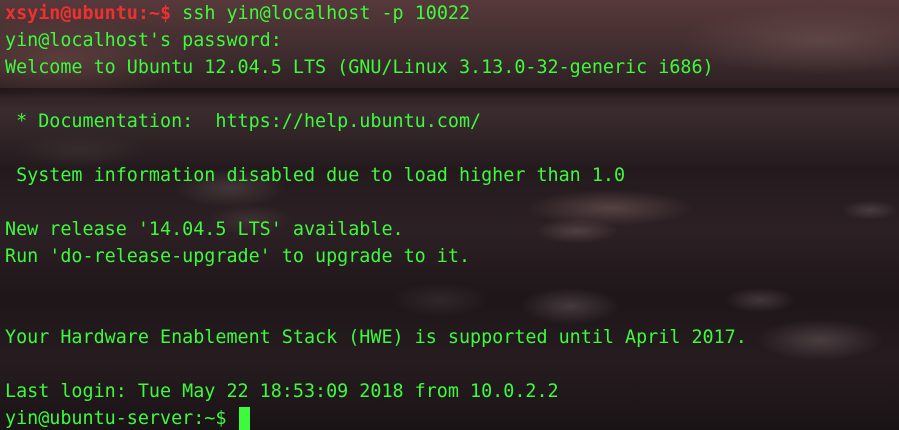 The width and height of the screenshot is (899, 430). I want to click on background-horizon, so click(449, 94).